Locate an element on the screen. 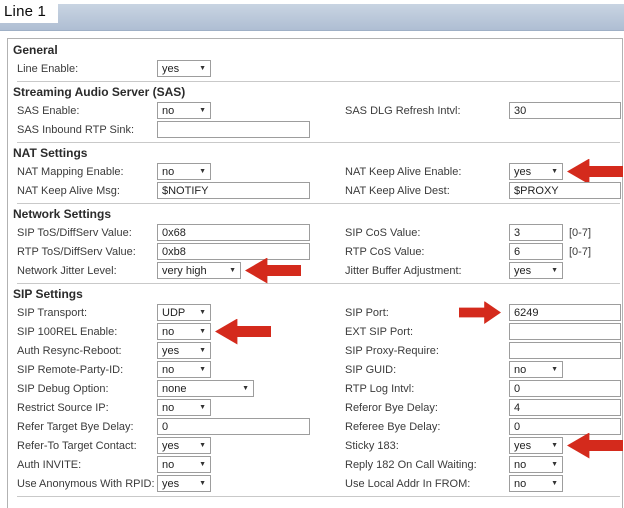  form-cell: Use Anonymous With RPID: yes ▼ is located at coordinates (181, 483).